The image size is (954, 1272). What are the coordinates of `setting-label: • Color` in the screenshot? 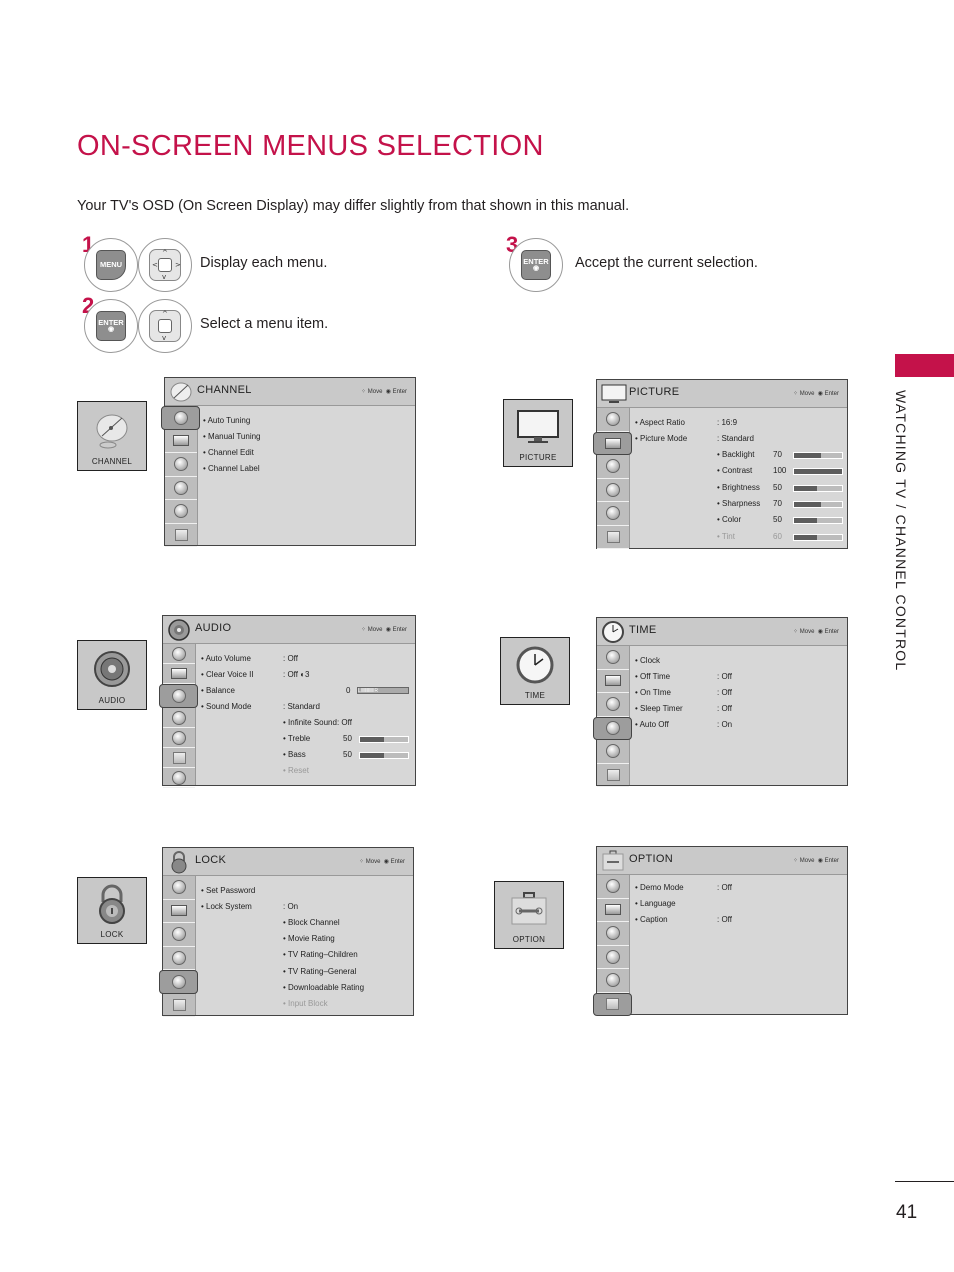 It's located at (729, 521).